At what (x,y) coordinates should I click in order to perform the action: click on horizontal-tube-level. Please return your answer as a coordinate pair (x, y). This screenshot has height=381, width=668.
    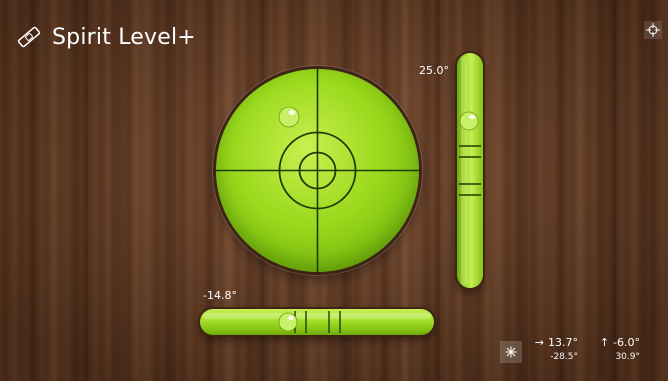
    Looking at the image, I should click on (317, 322).